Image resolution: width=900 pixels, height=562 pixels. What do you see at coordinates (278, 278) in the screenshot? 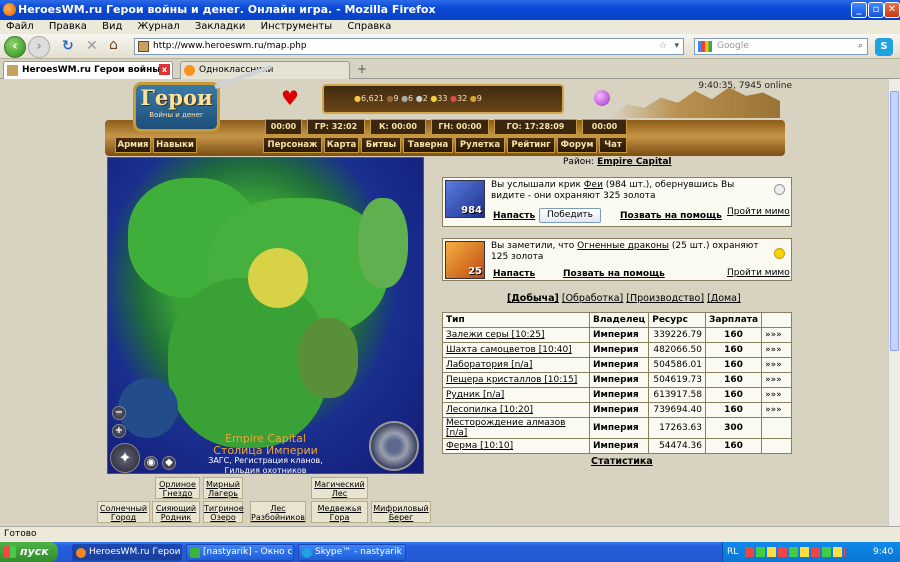
I see `capital-city` at bounding box center [278, 278].